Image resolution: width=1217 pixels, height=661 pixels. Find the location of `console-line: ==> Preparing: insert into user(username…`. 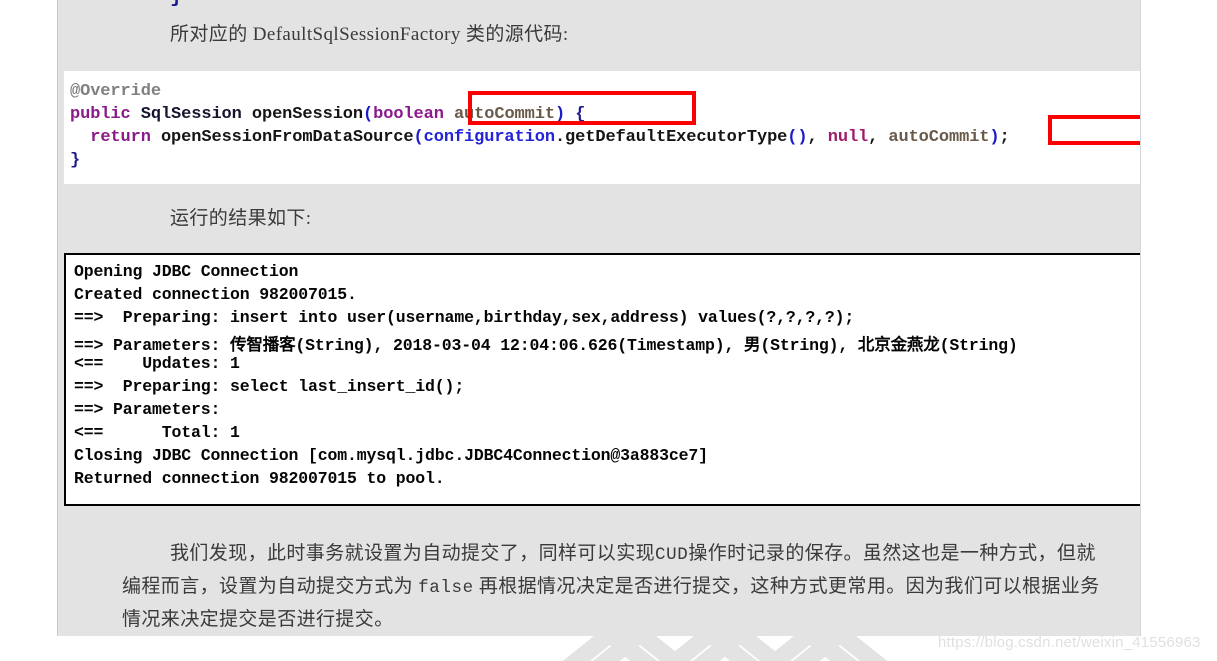

console-line: ==> Preparing: insert into user(username… is located at coordinates (464, 317).